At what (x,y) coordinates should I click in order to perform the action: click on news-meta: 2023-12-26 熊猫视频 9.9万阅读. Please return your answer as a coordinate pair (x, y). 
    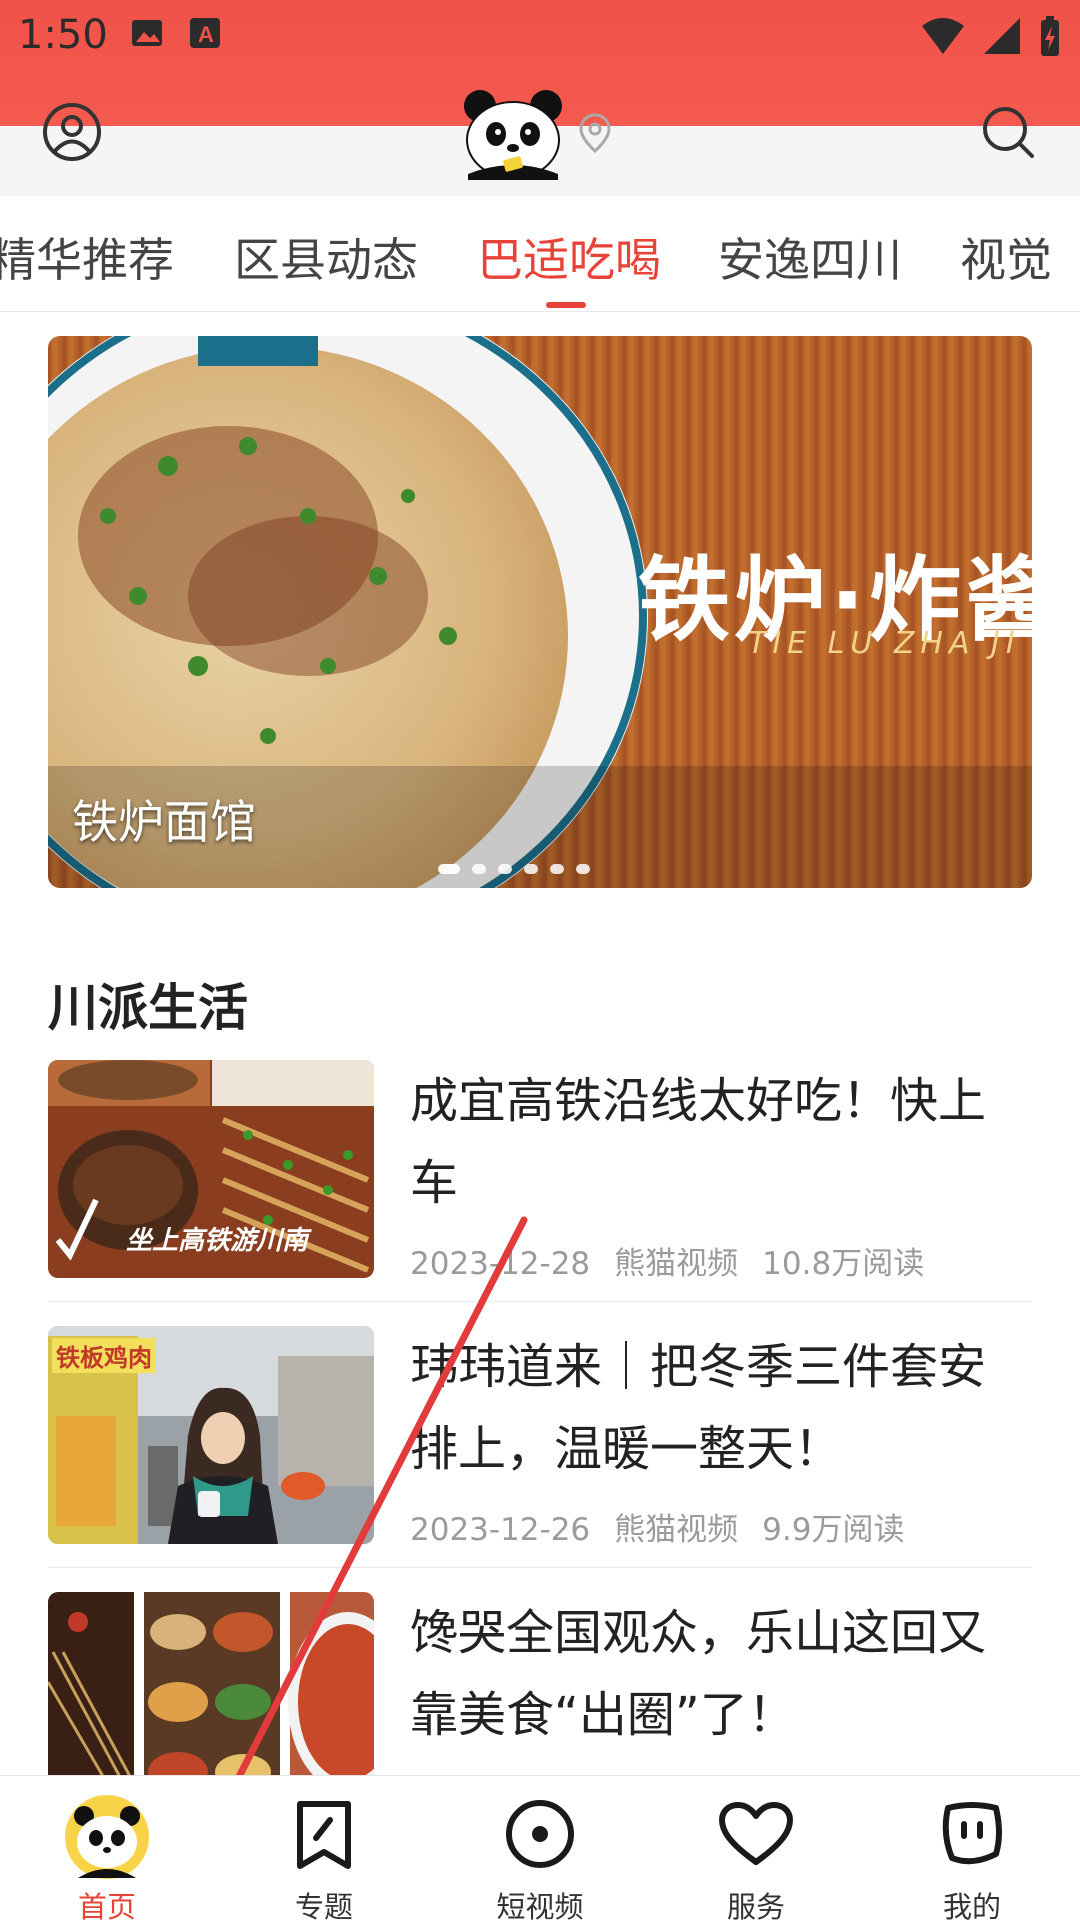
    Looking at the image, I should click on (669, 1526).